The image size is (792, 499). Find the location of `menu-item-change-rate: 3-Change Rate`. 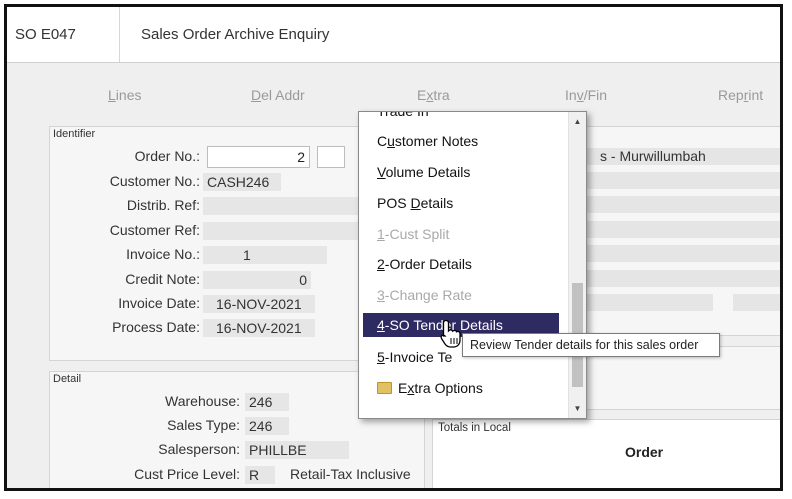

menu-item-change-rate: 3-Change Rate is located at coordinates (424, 295).